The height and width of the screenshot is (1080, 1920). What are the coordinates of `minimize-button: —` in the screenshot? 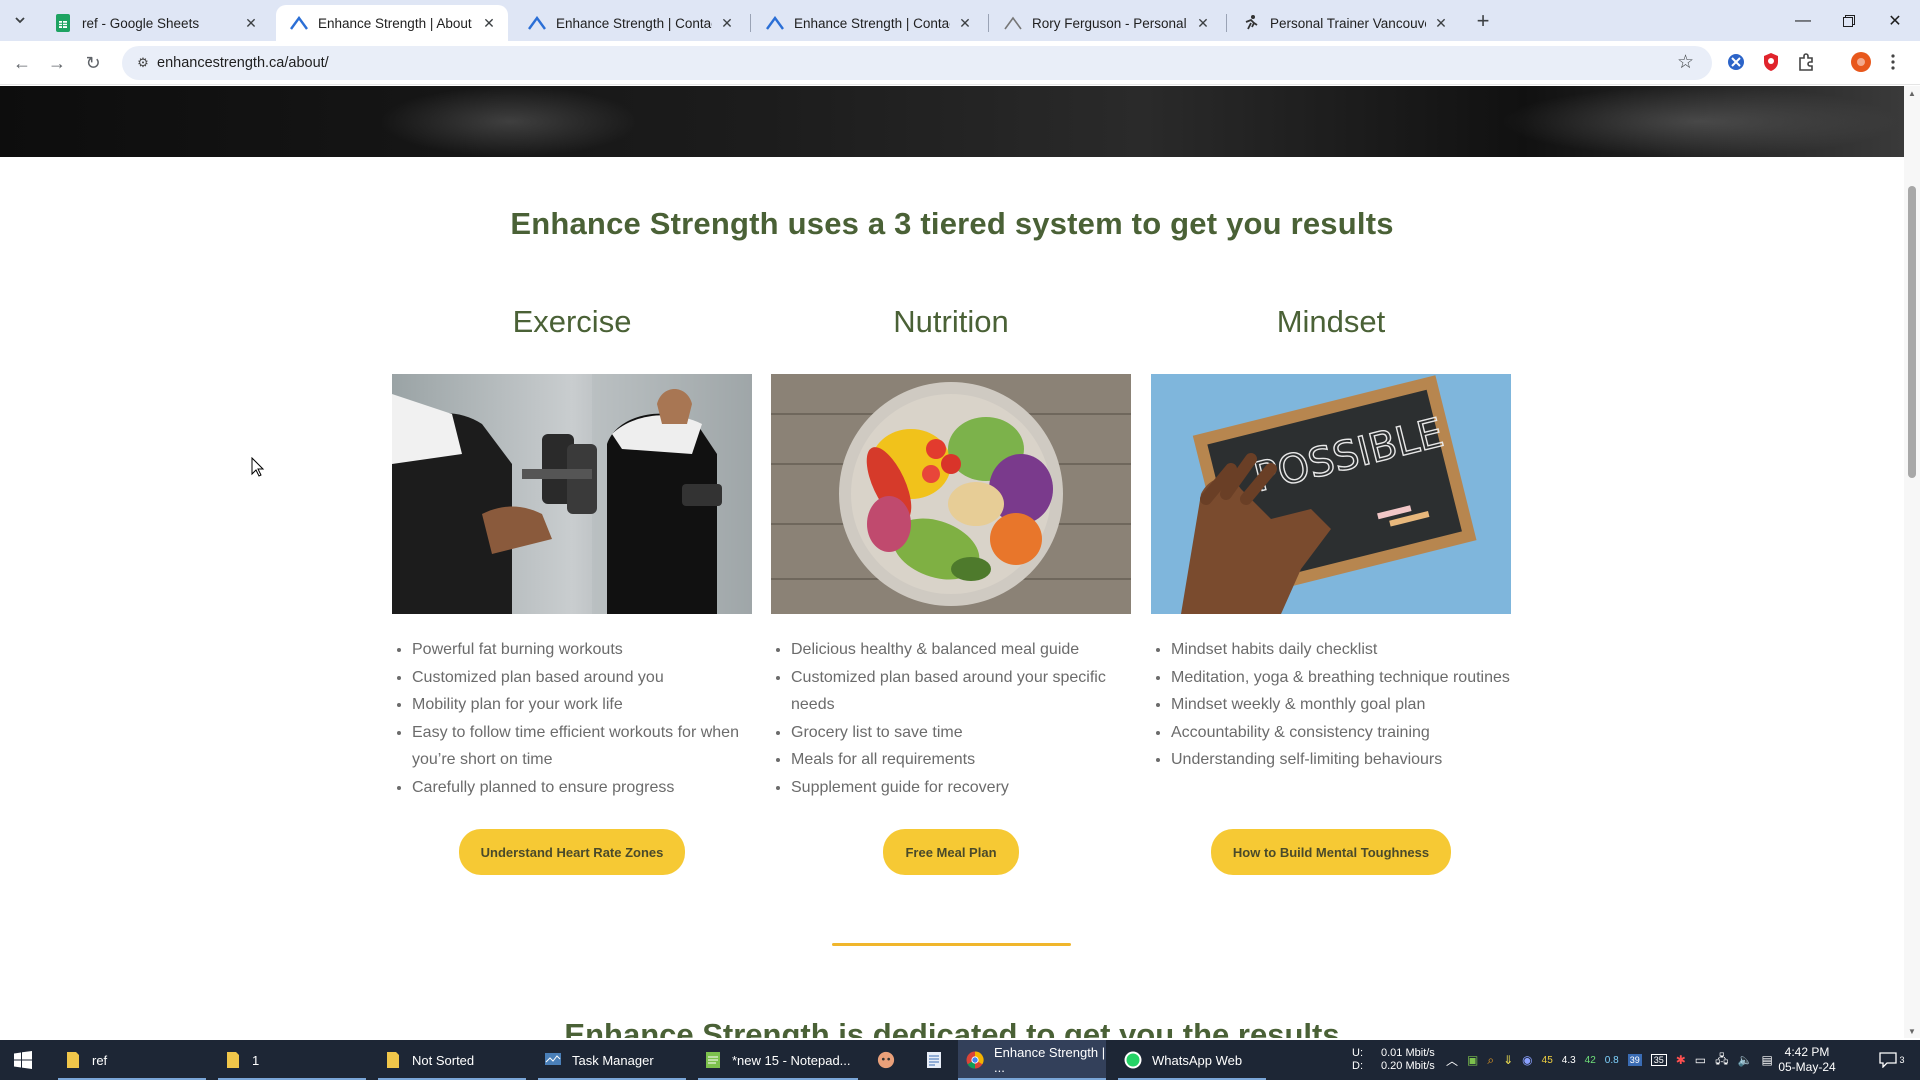 It's located at (1803, 20).